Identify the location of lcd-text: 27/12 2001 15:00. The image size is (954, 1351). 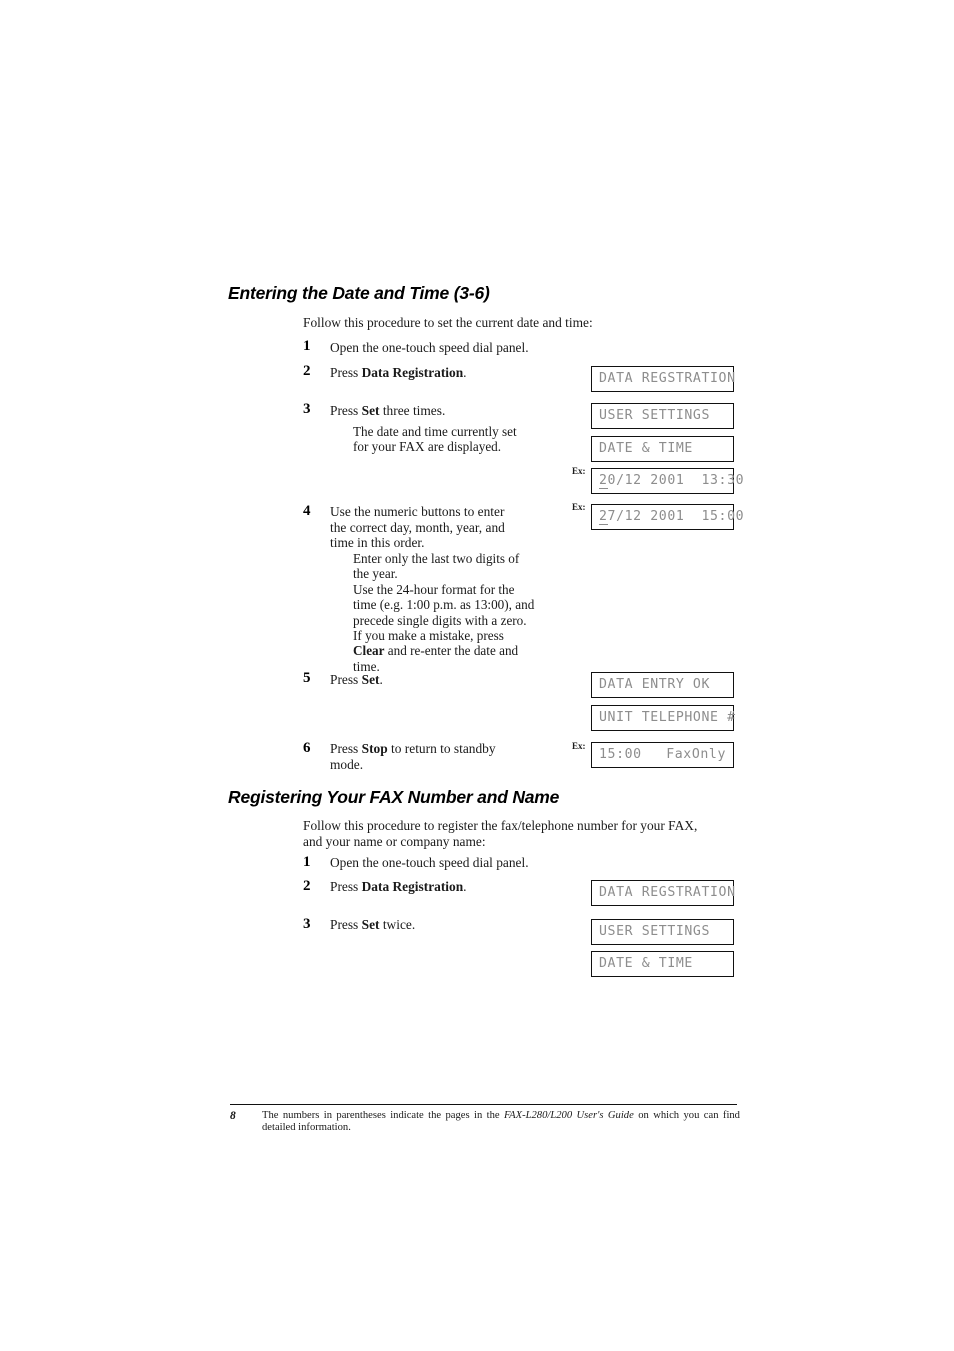
(672, 517).